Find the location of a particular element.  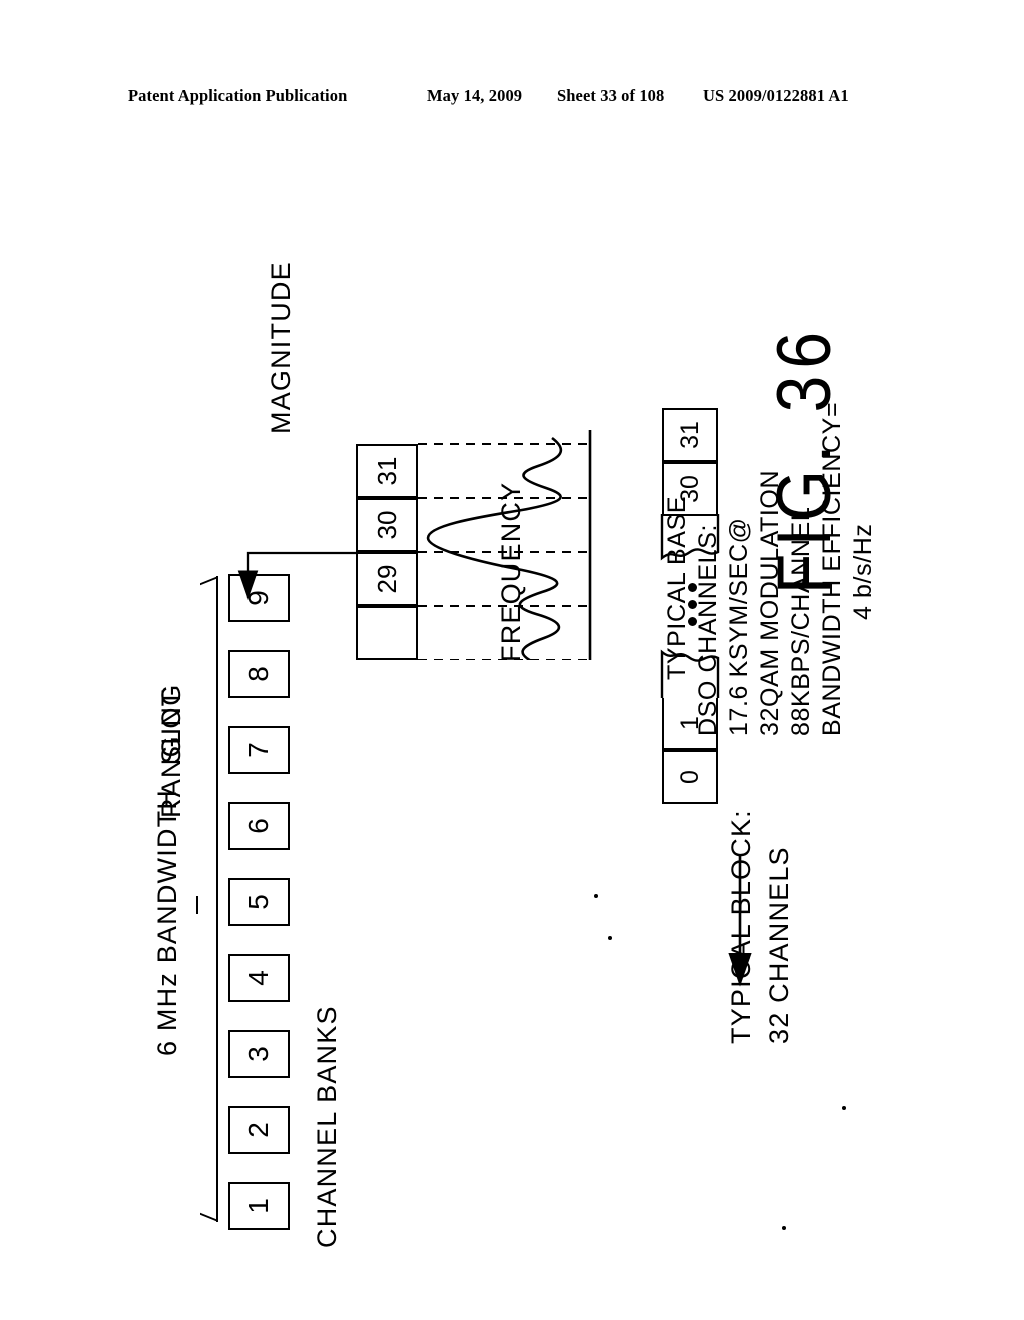

channel-banks-row: 1 2 3 4 5 6 7 8 9 is located at coordinates (259, 900).